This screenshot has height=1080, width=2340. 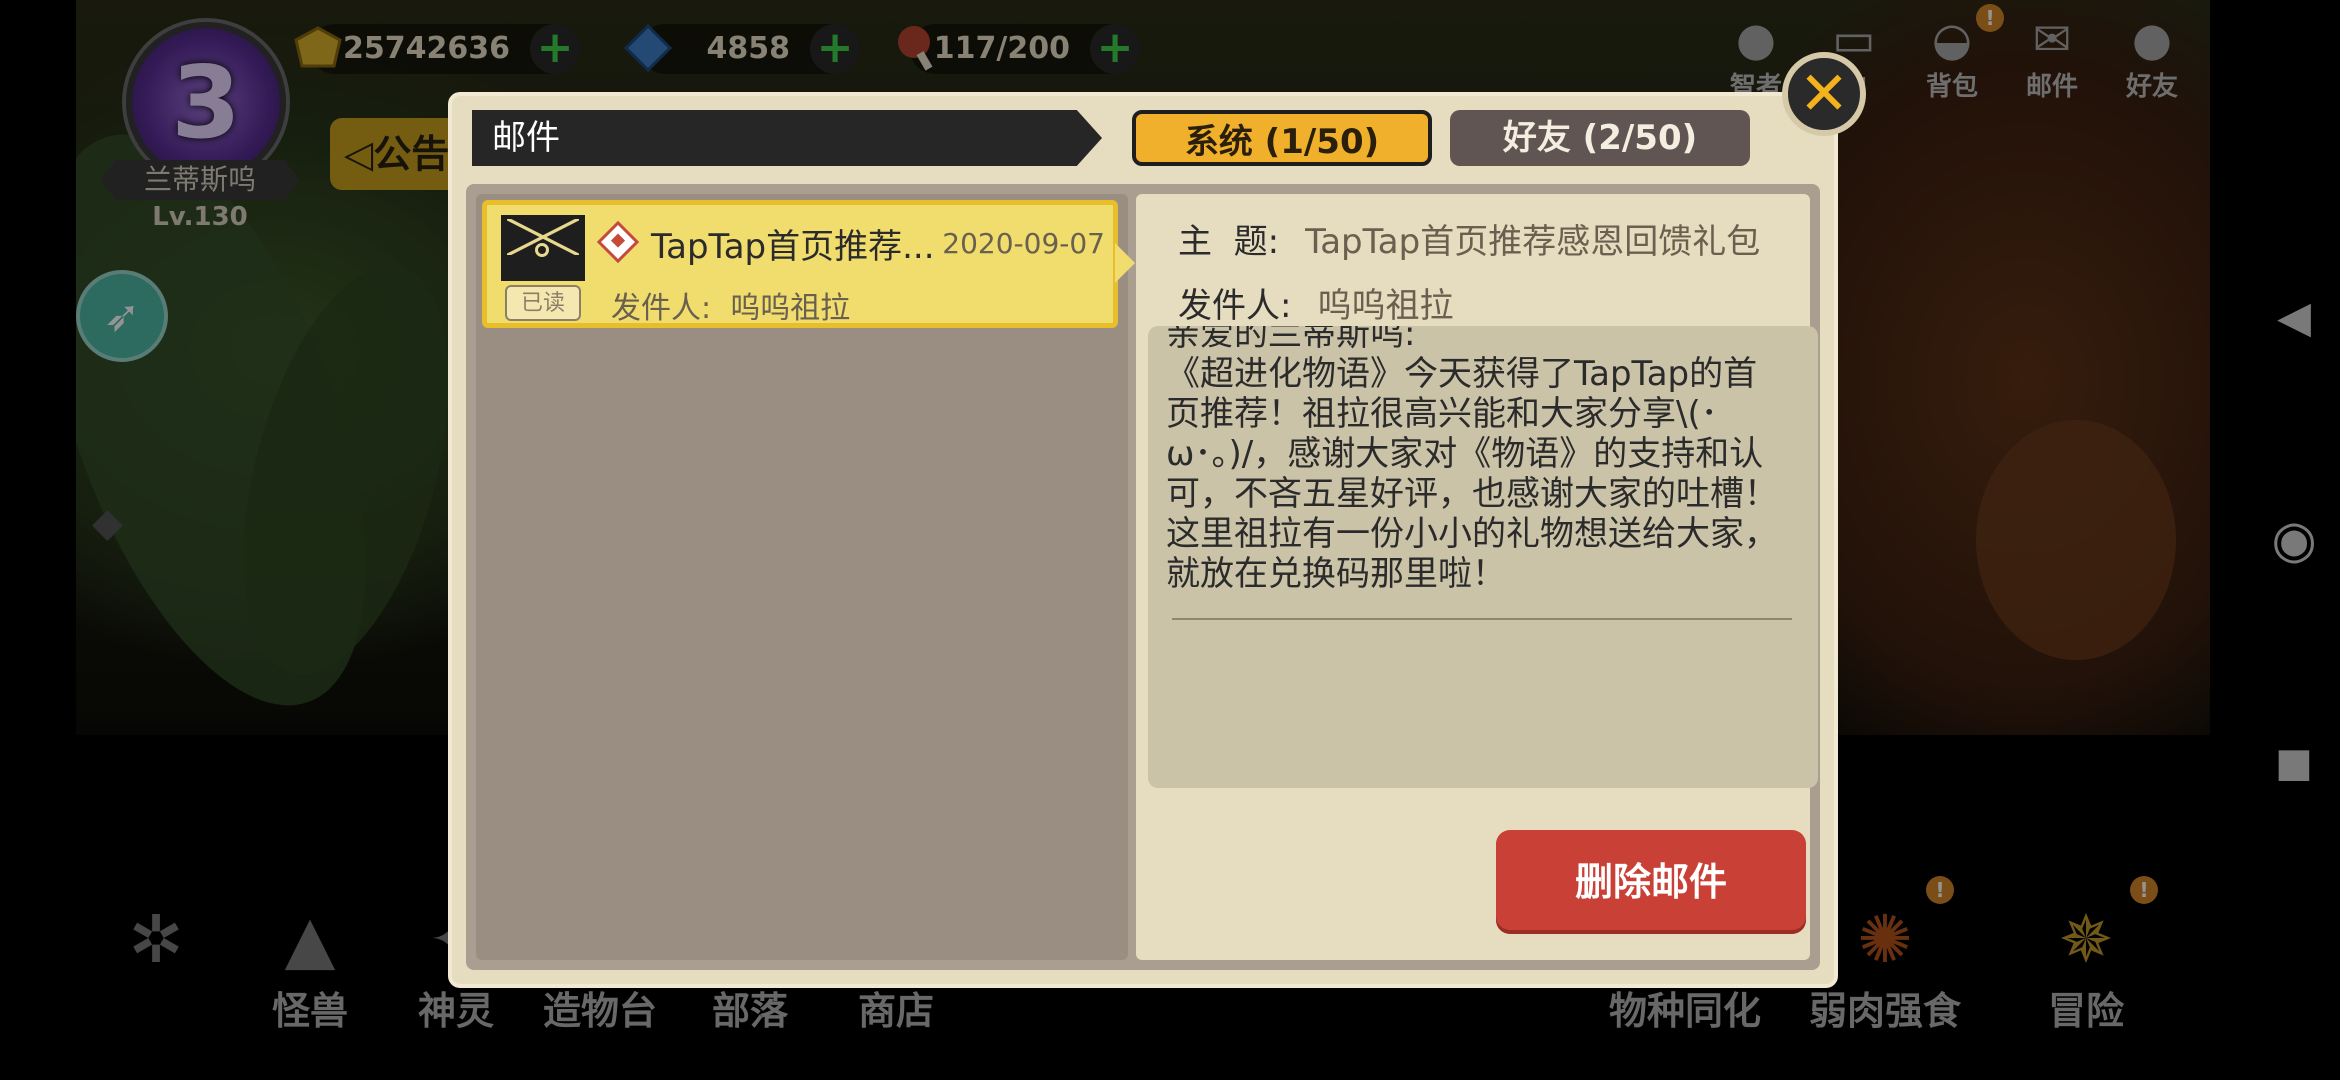 I want to click on mail-item-date: 2020-09-07, so click(x=1023, y=243).